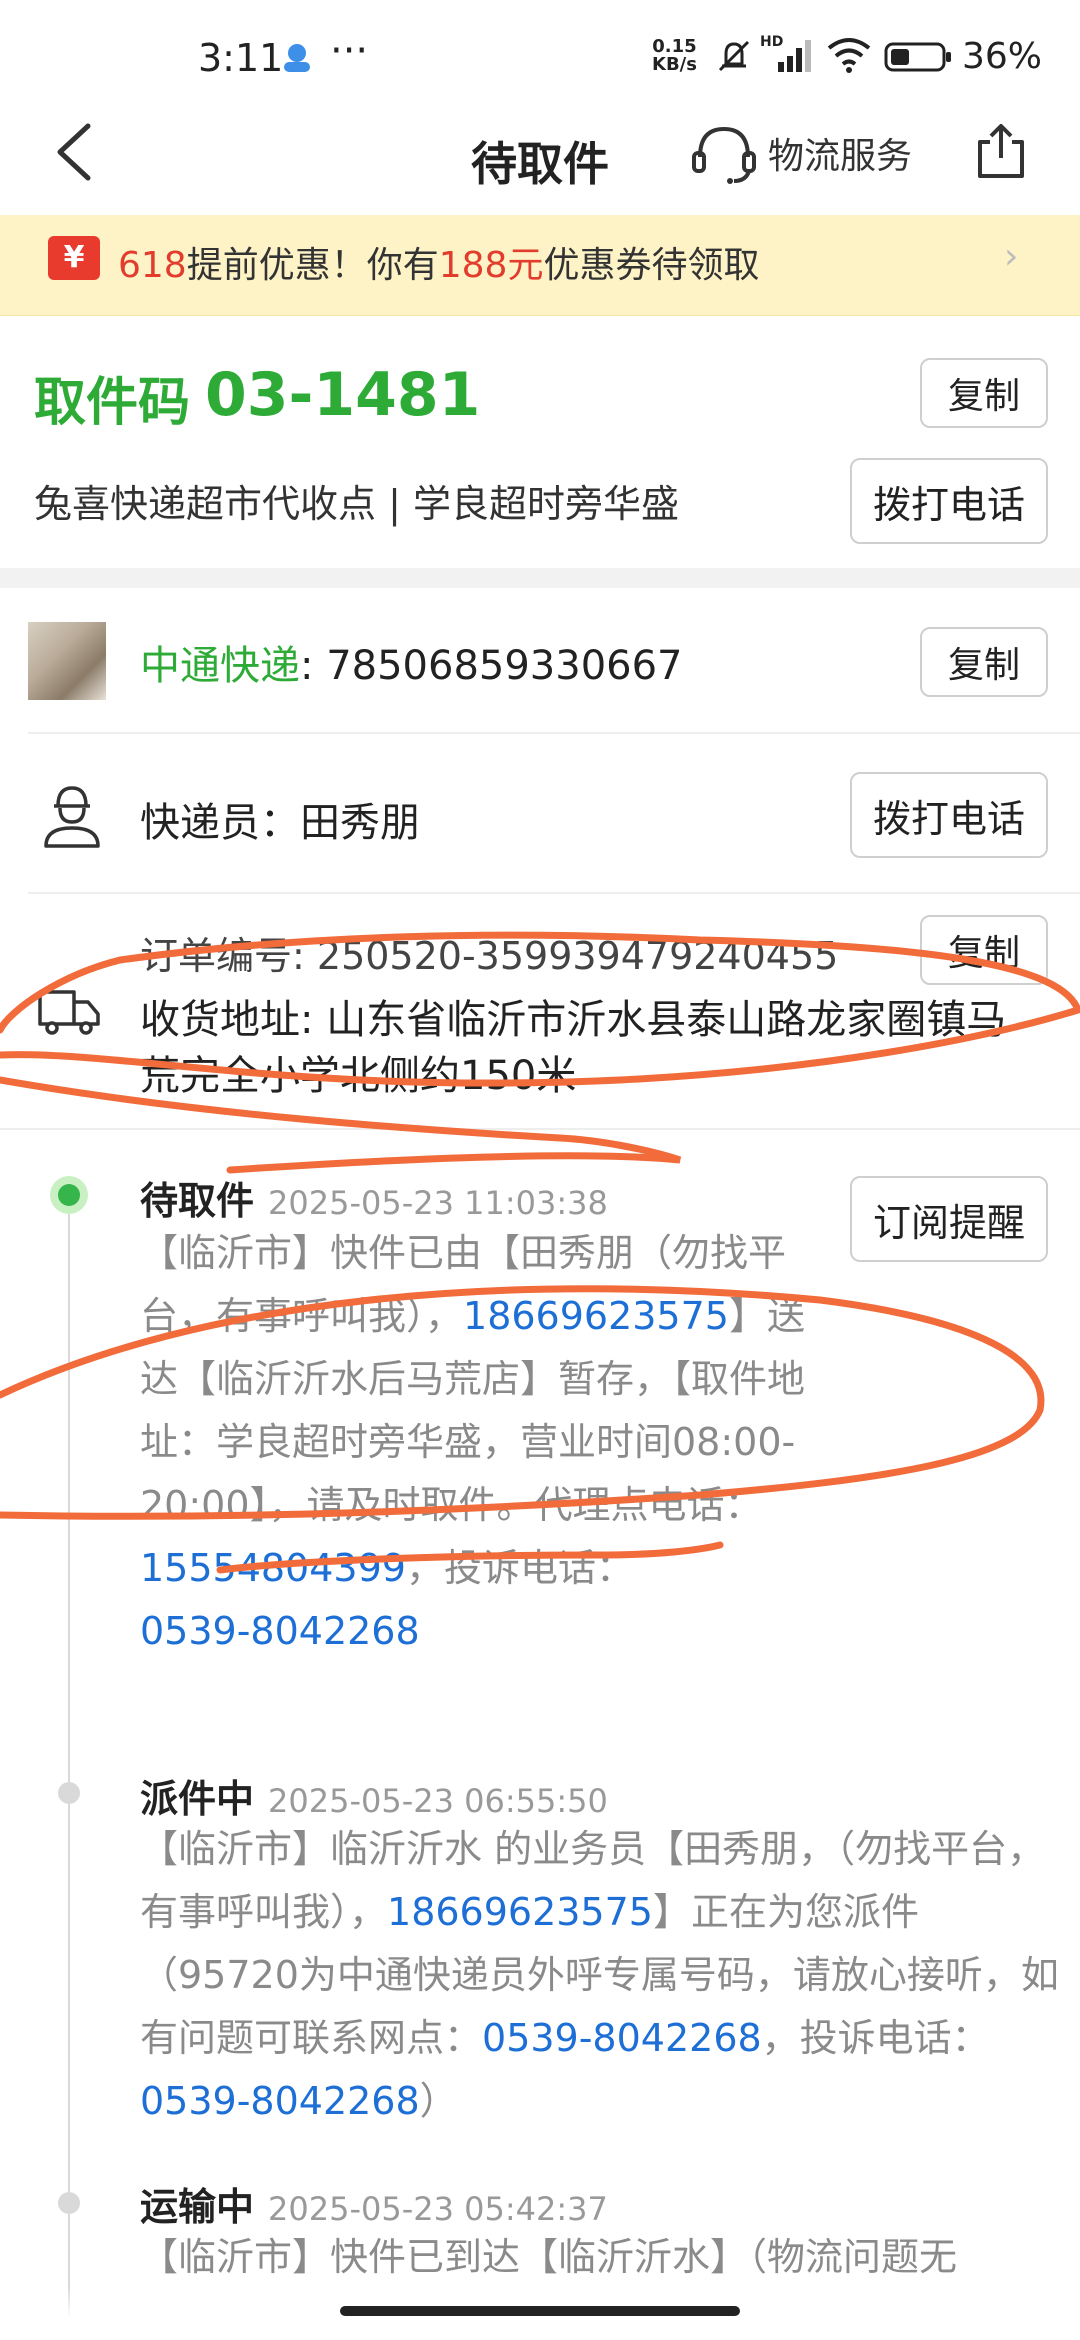 This screenshot has width=1080, height=2340. Describe the element at coordinates (489, 956) in the screenshot. I see `order-number: 订单编号: 250520-359939479240455` at that location.